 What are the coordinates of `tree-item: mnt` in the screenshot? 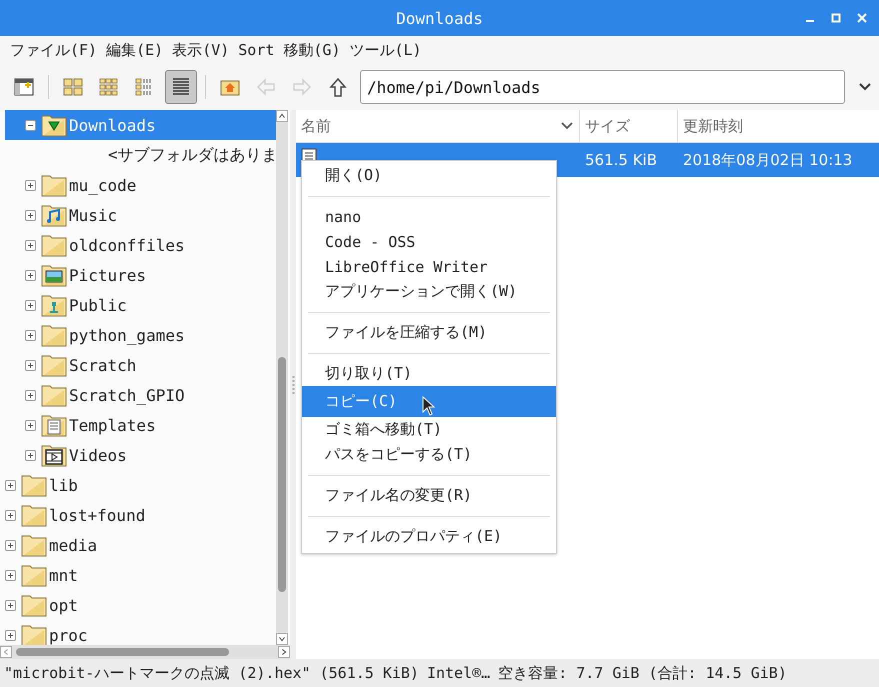 It's located at (140, 575).